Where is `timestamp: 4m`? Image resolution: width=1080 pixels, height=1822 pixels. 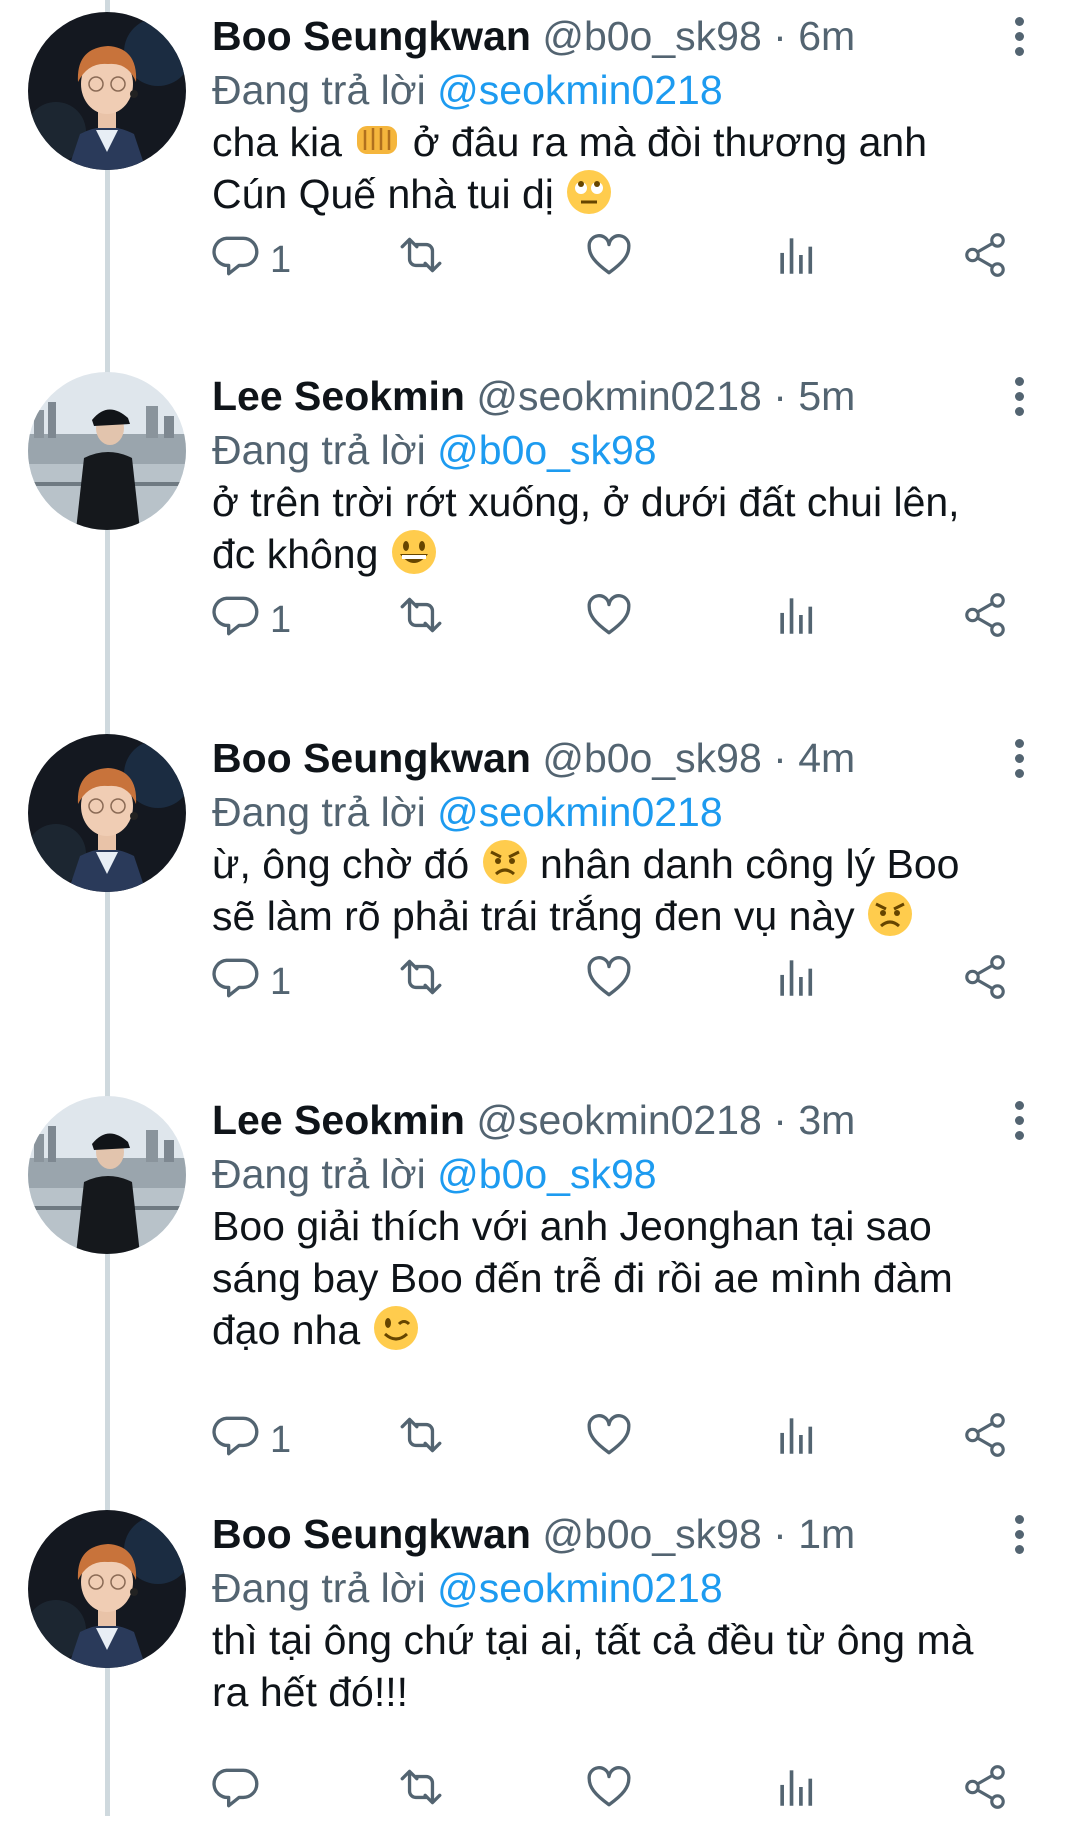 timestamp: 4m is located at coordinates (826, 758).